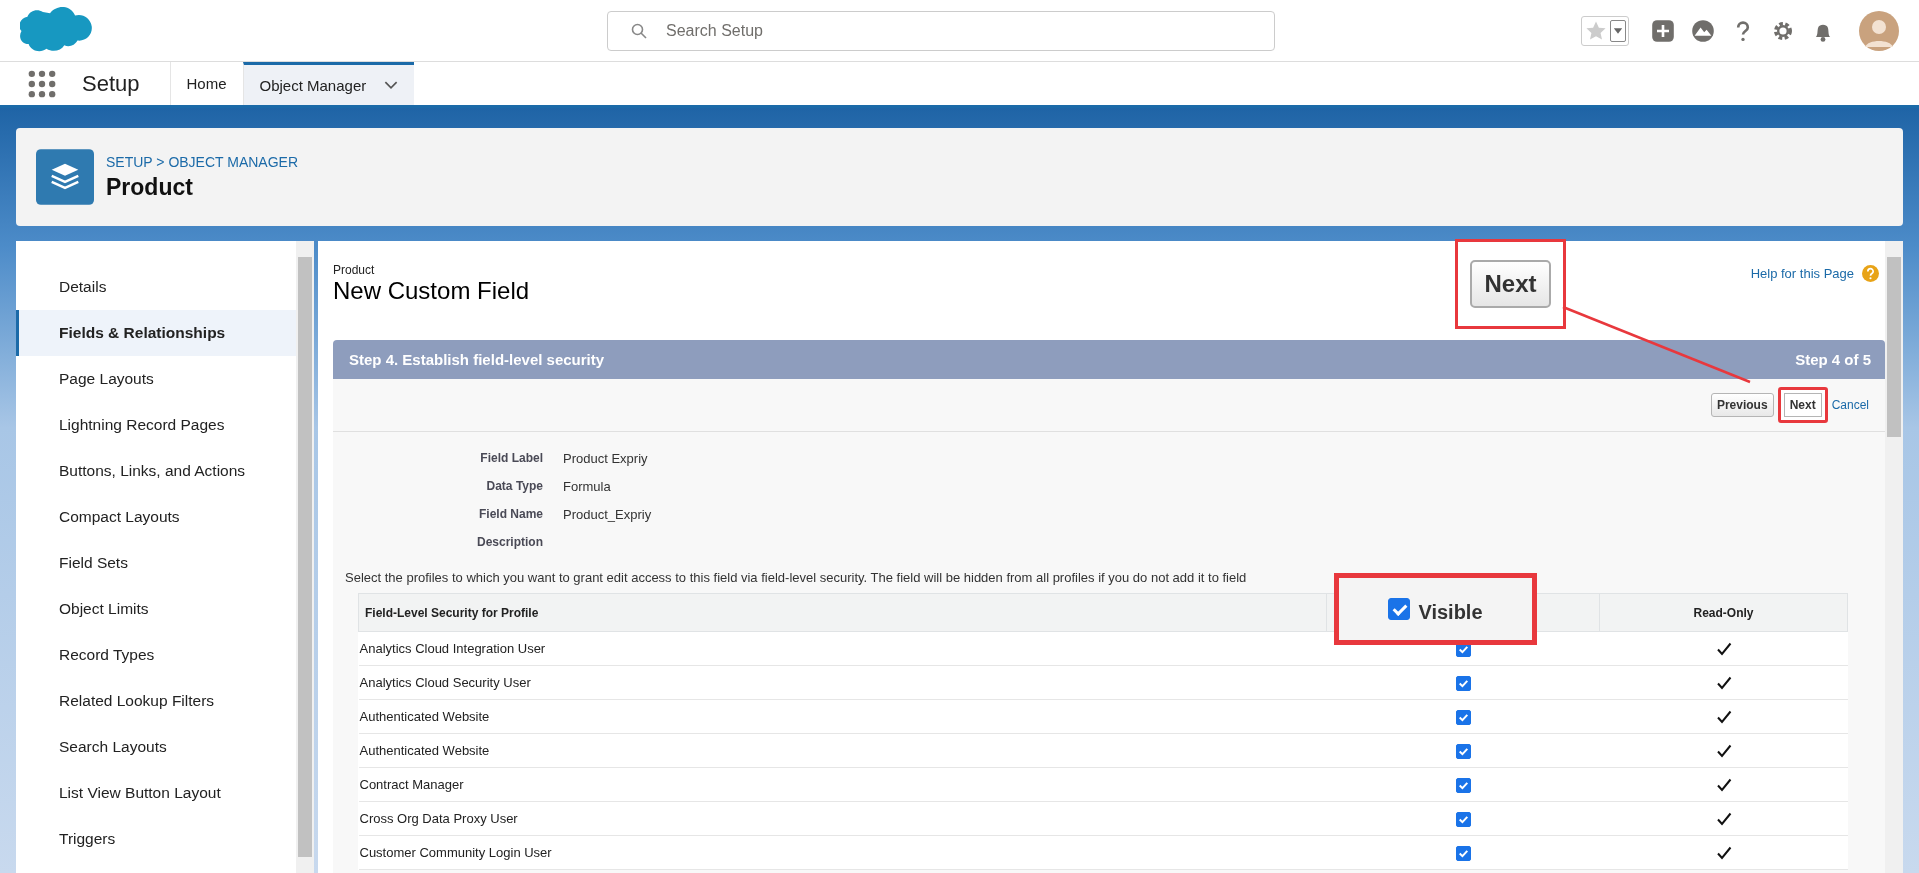  Describe the element at coordinates (1833, 359) in the screenshot. I see `step-counter: Step 4 of 5` at that location.